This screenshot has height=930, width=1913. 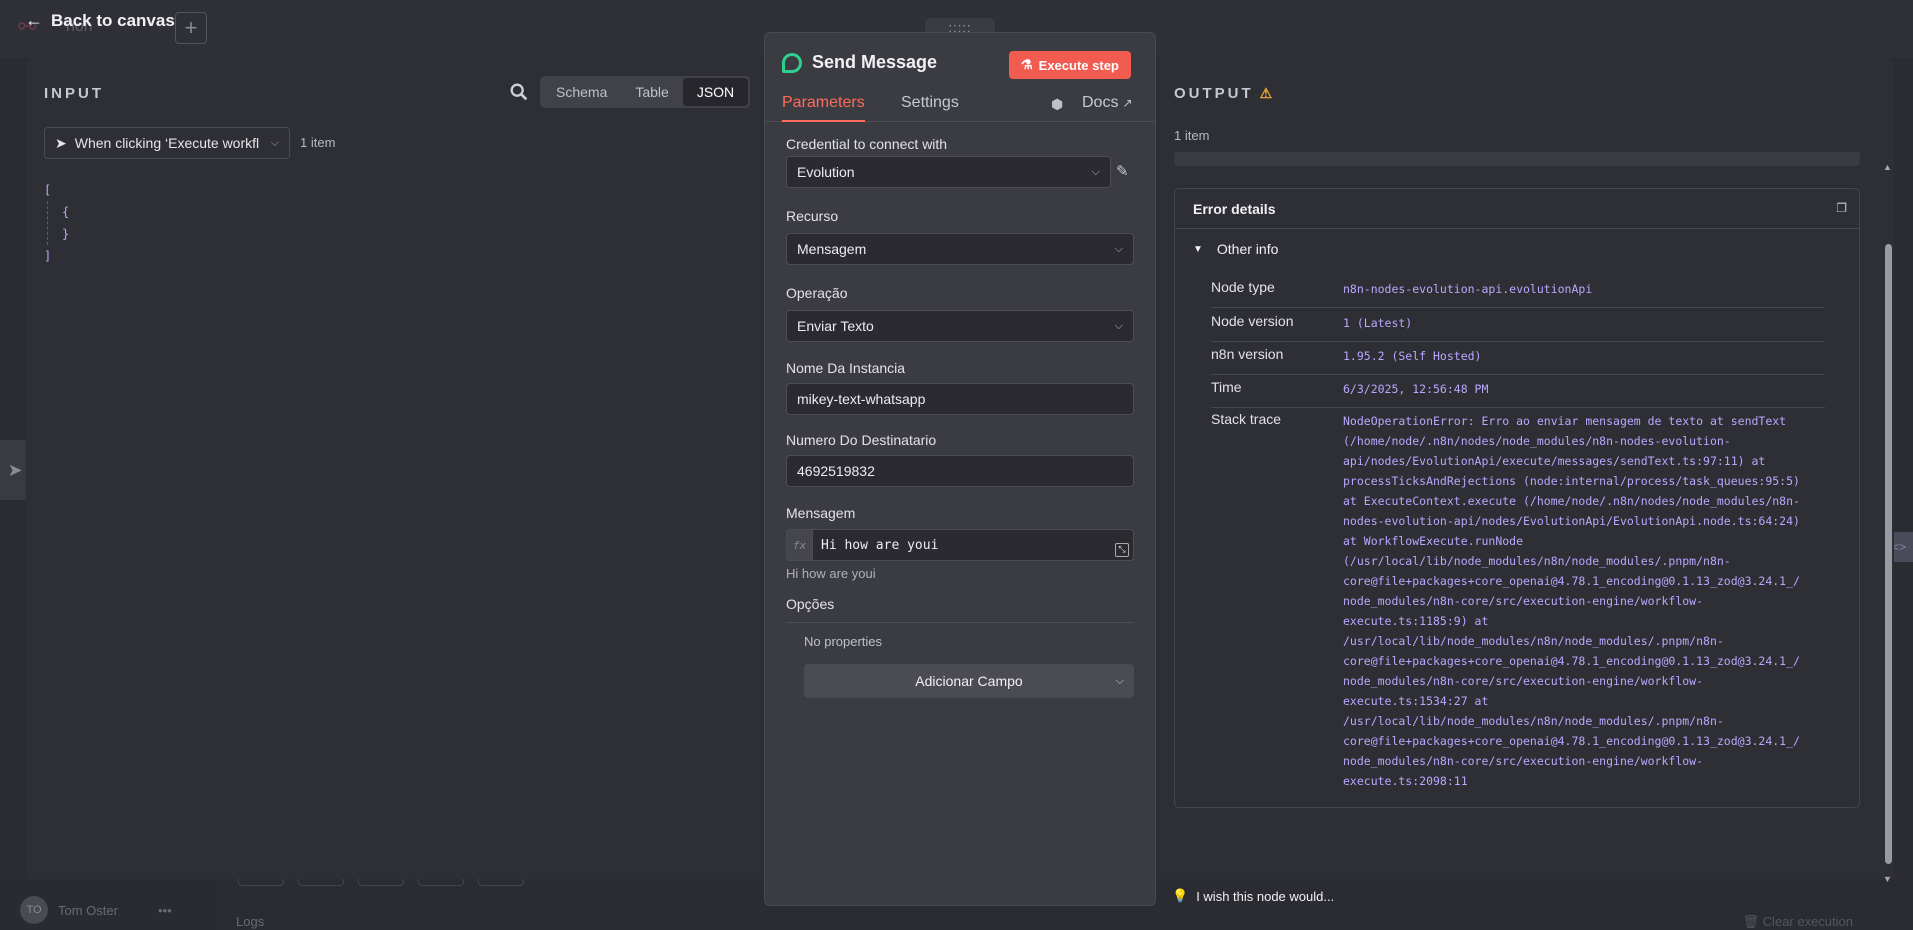 I want to click on opcoes-label: Opções, so click(x=960, y=609).